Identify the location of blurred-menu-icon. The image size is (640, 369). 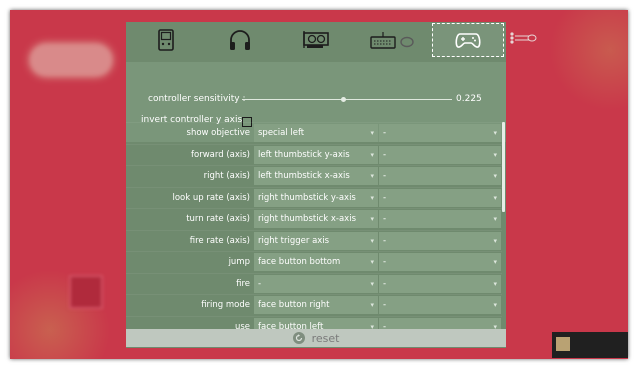
(86, 292).